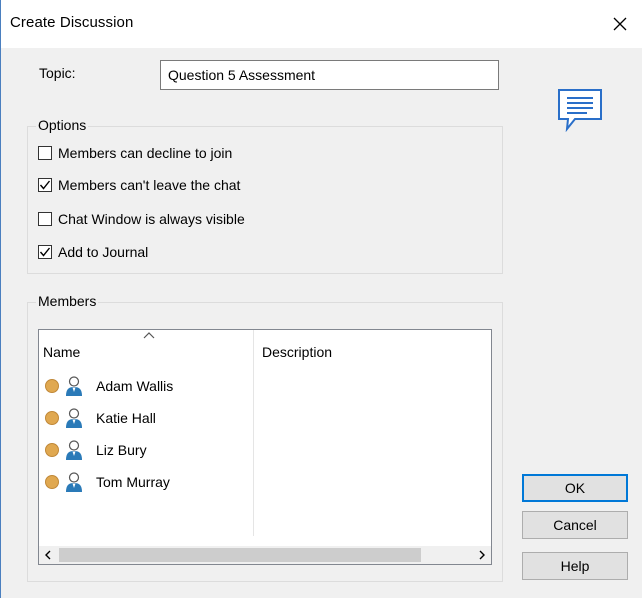  What do you see at coordinates (149, 335) in the screenshot?
I see `sort-ascending-icon` at bounding box center [149, 335].